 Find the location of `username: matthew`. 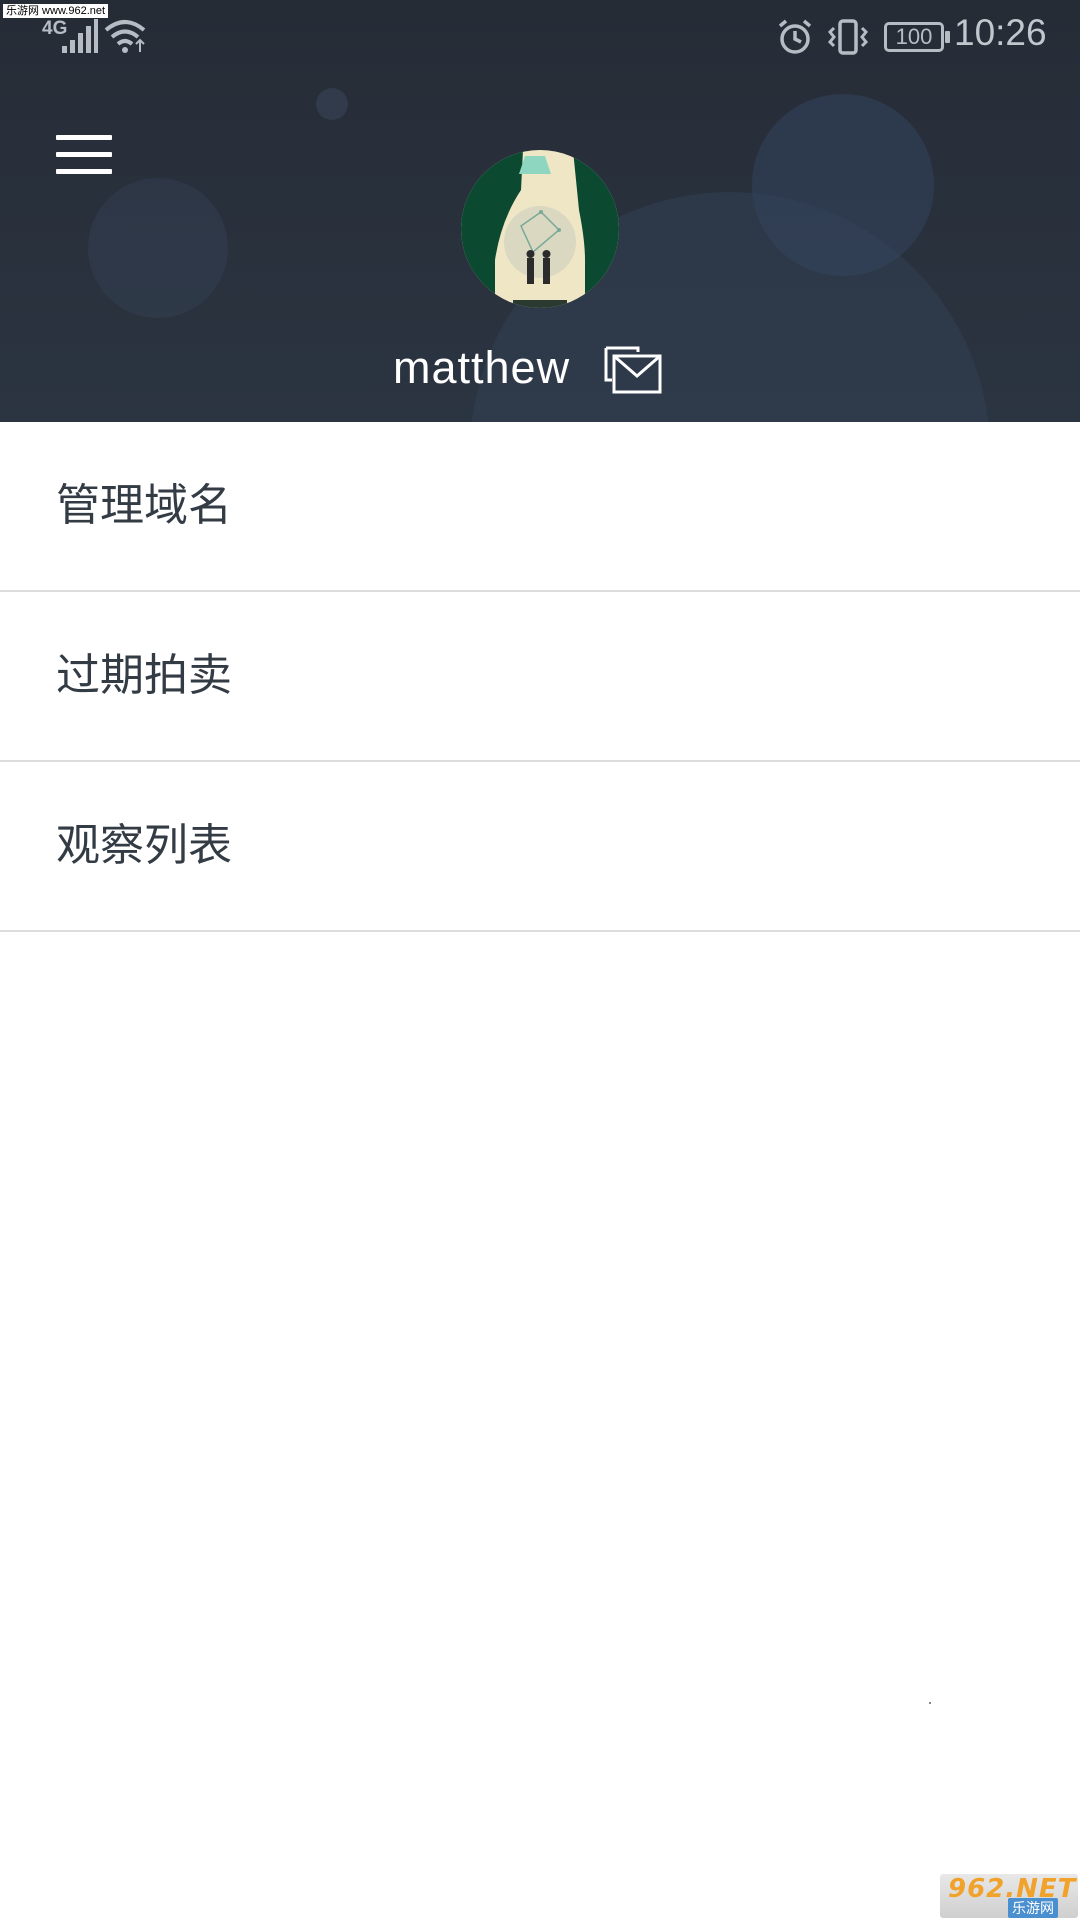

username: matthew is located at coordinates (482, 367).